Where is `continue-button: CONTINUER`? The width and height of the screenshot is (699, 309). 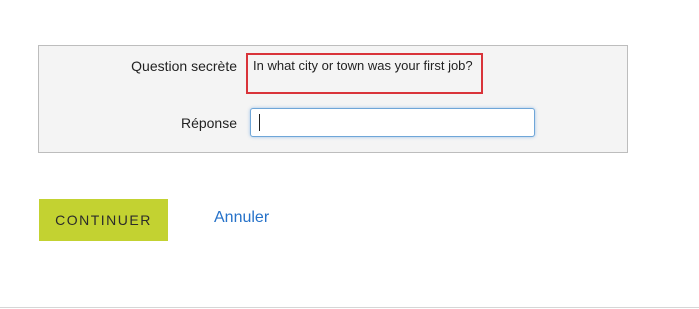
continue-button: CONTINUER is located at coordinates (103, 220).